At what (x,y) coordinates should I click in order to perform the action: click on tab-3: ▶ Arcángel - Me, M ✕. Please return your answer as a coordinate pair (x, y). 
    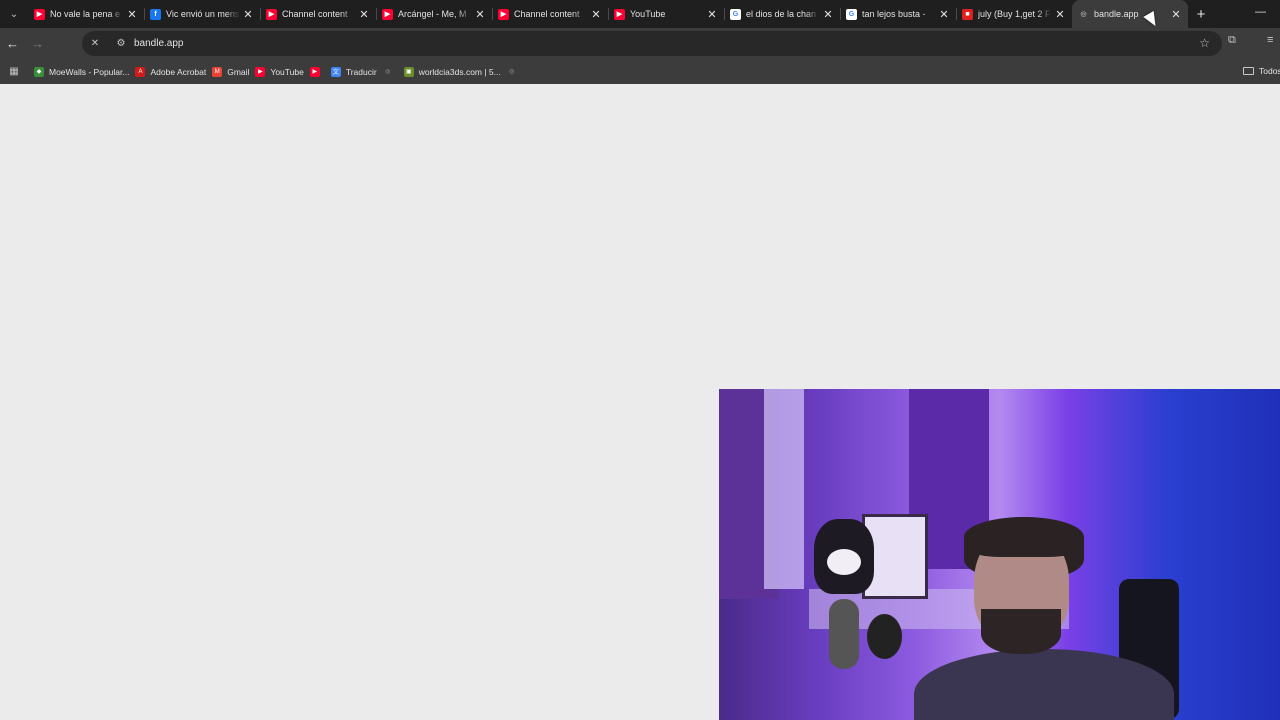
    Looking at the image, I should click on (434, 14).